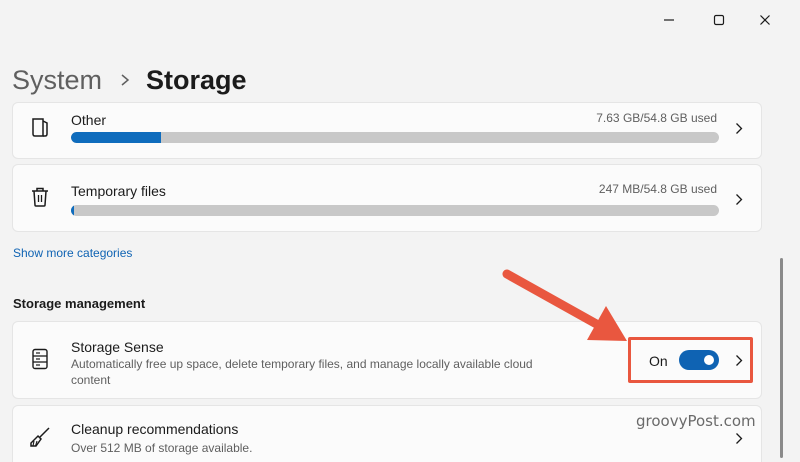  What do you see at coordinates (40, 197) in the screenshot?
I see `trash-icon` at bounding box center [40, 197].